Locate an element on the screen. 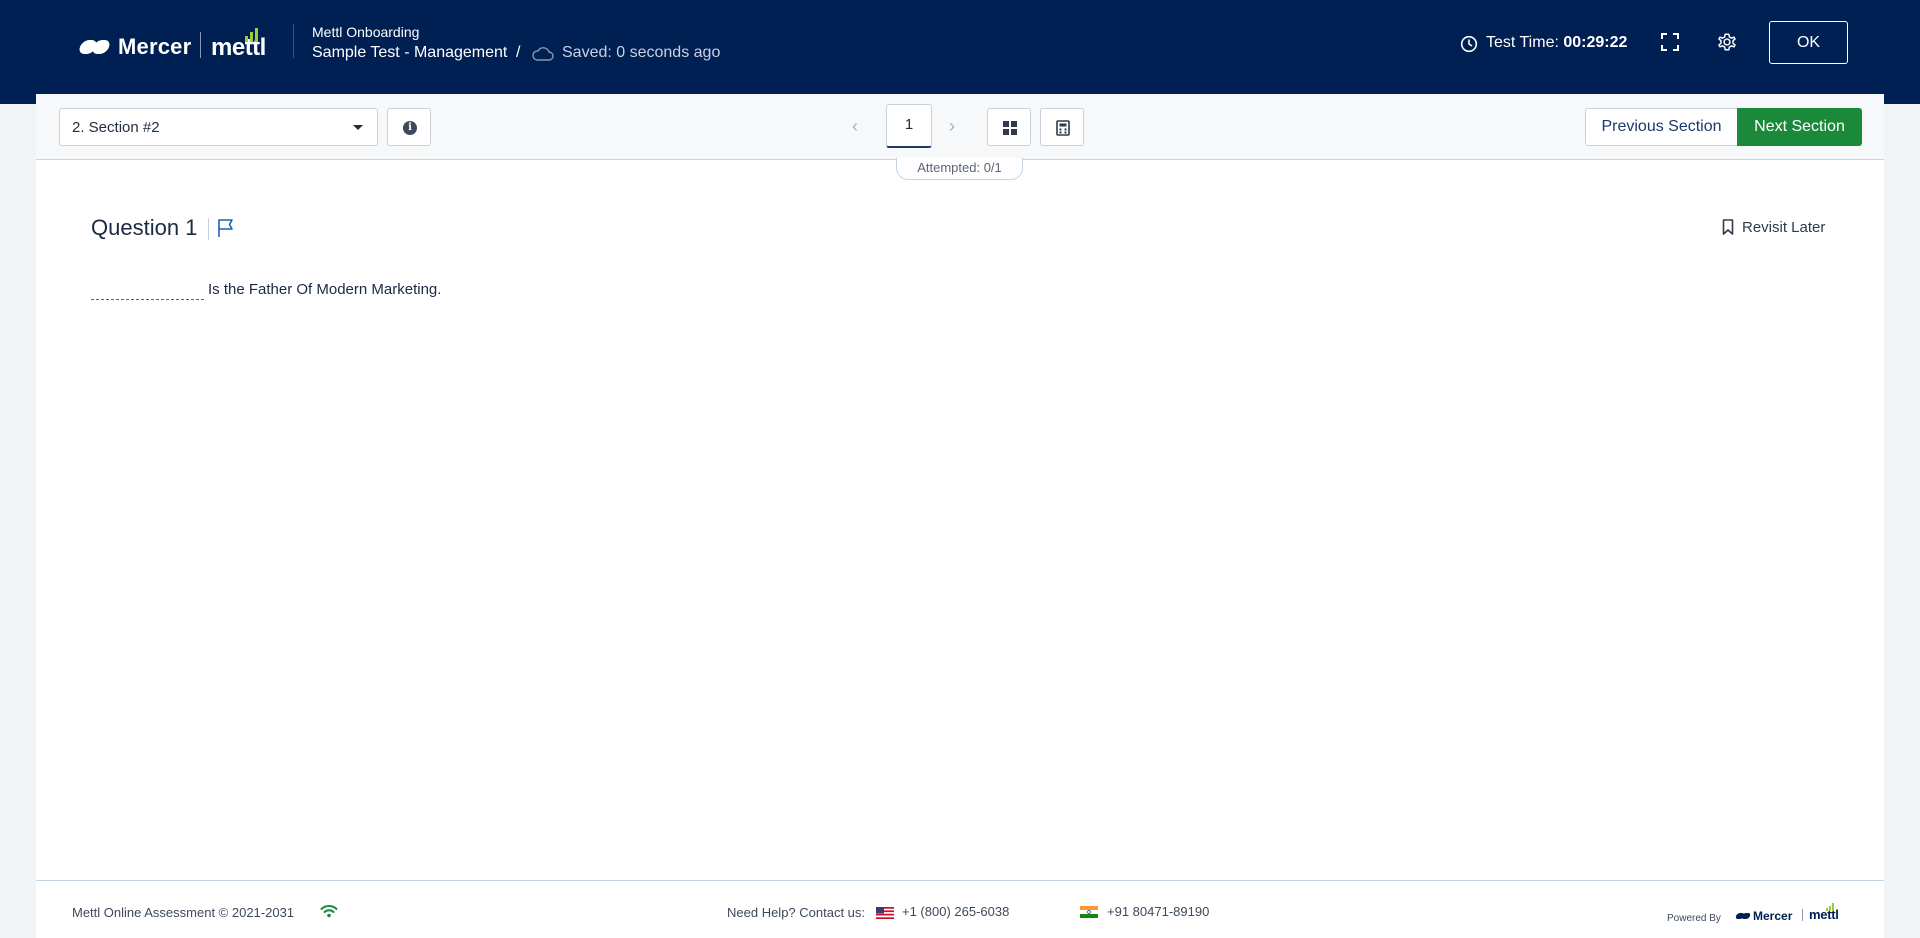  mercer-logo: Mercer is located at coordinates (135, 47).